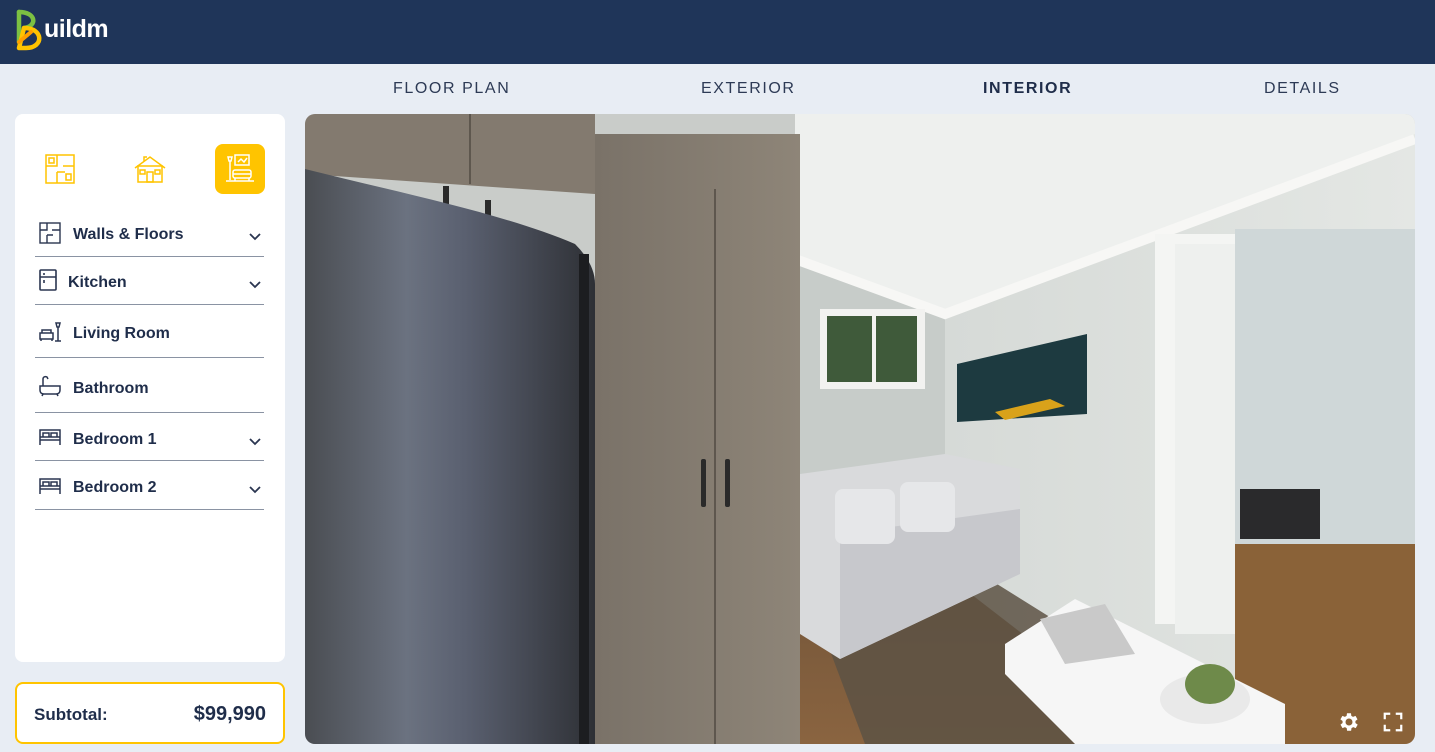  I want to click on category-kitchen: Kitchen, so click(149, 281).